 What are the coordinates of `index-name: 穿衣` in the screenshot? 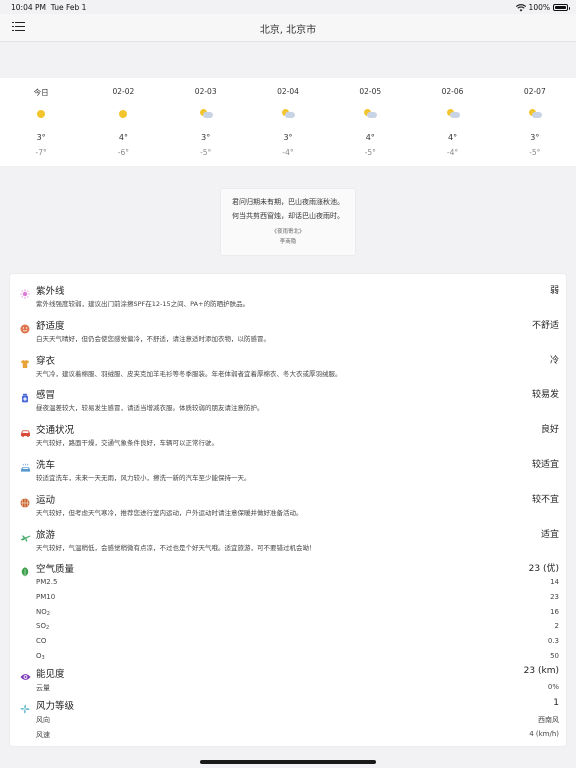 It's located at (46, 361).